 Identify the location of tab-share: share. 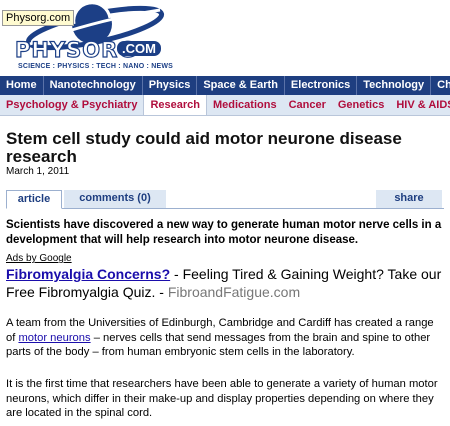
(409, 199).